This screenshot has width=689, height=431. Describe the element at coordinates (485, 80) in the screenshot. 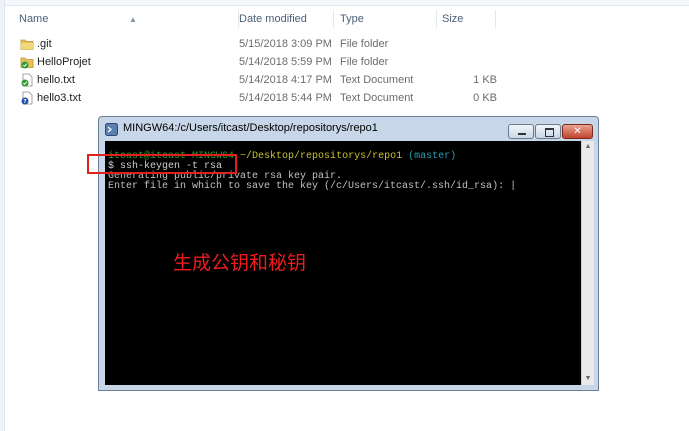

I see `file-size: 1 KB` at that location.